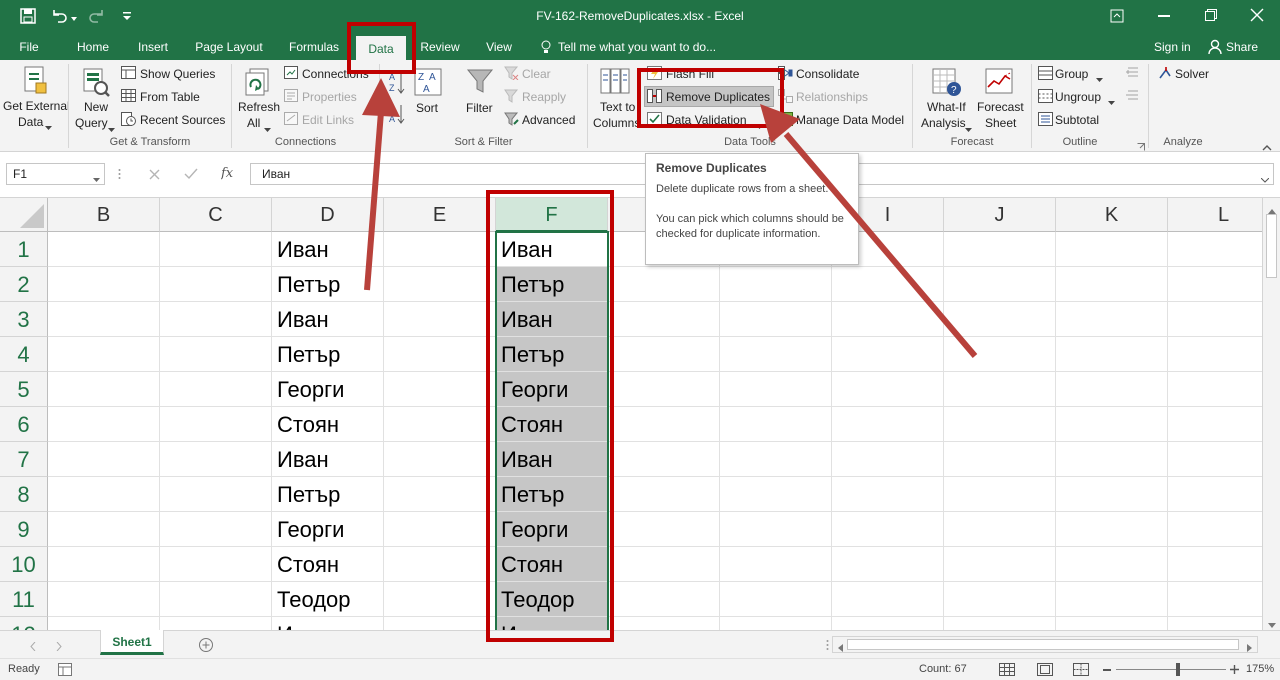 Image resolution: width=1280 pixels, height=680 pixels. Describe the element at coordinates (869, 231) in the screenshot. I see `arrow-to-remove-duplicates` at that location.